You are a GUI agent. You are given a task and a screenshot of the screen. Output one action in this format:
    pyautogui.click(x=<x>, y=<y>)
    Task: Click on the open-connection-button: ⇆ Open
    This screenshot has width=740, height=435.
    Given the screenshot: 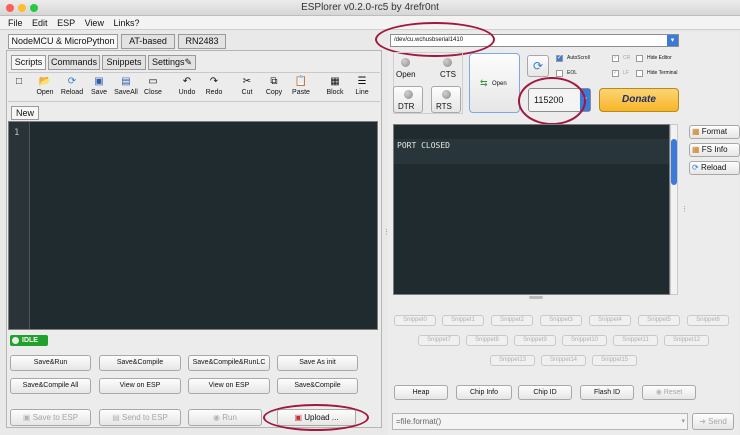 What is the action you would take?
    pyautogui.click(x=494, y=83)
    